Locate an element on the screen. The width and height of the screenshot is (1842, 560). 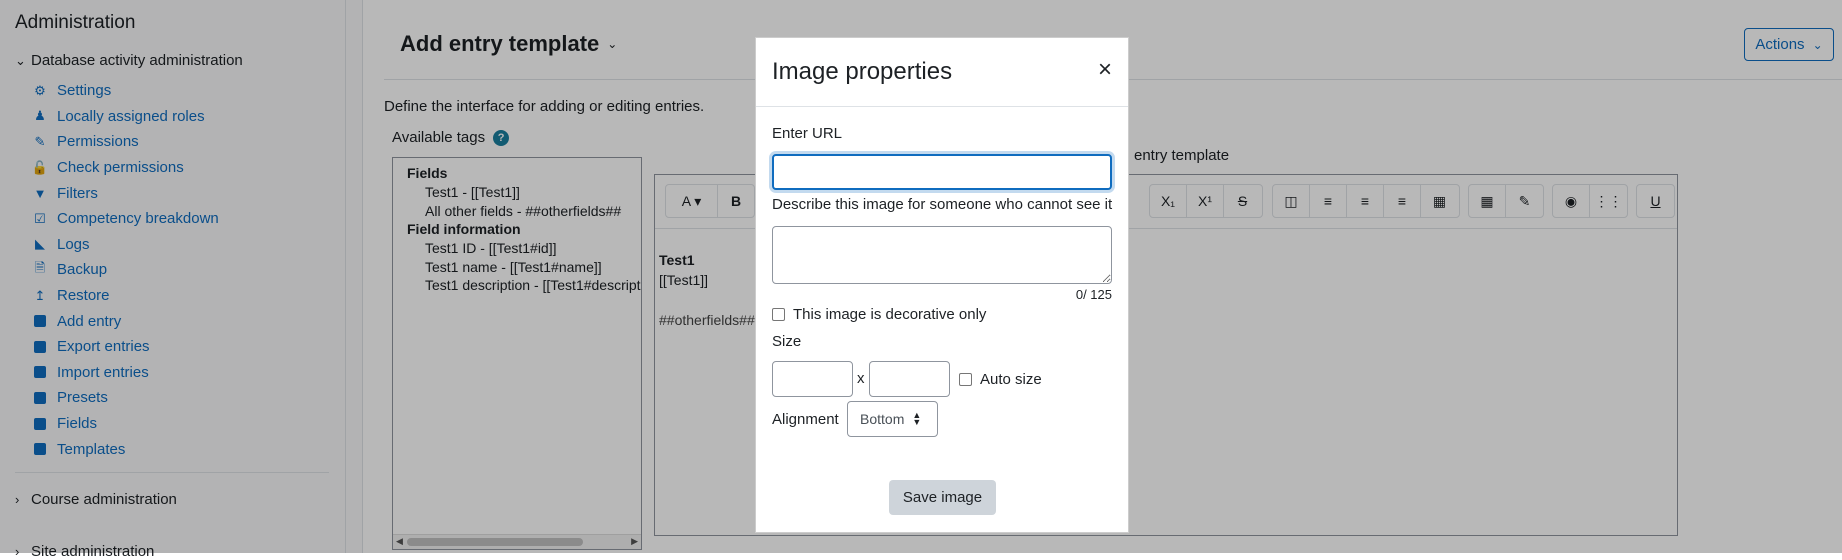
decorative-checkbox is located at coordinates (778, 314).